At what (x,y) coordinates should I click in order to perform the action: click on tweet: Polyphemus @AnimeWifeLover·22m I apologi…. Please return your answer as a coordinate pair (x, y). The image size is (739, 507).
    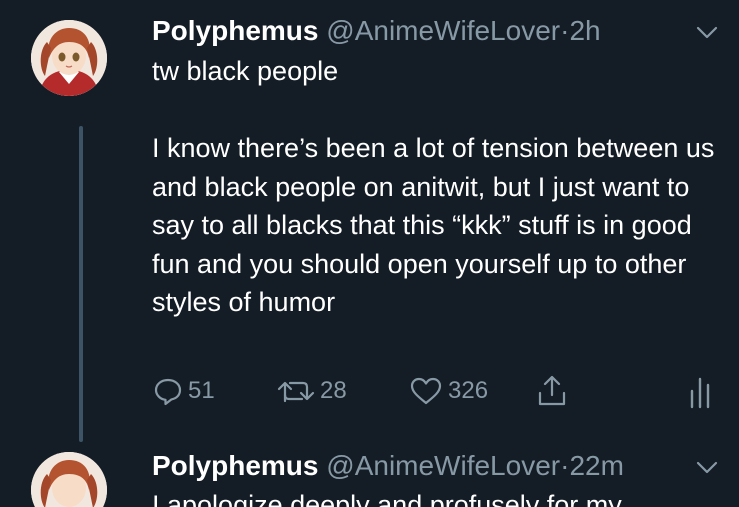
    Looking at the image, I should click on (369, 473).